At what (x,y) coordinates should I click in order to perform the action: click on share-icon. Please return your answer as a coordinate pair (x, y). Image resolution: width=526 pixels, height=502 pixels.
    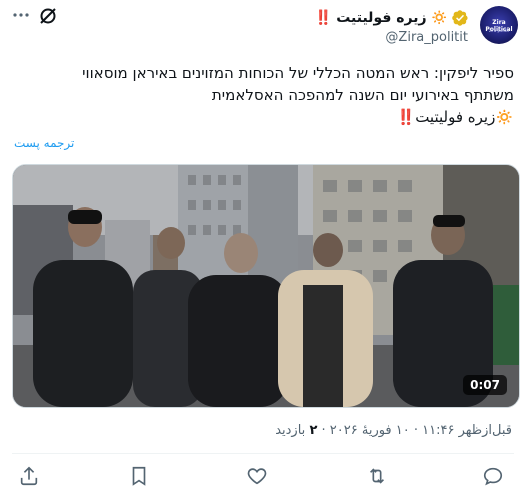
    Looking at the image, I should click on (31, 478).